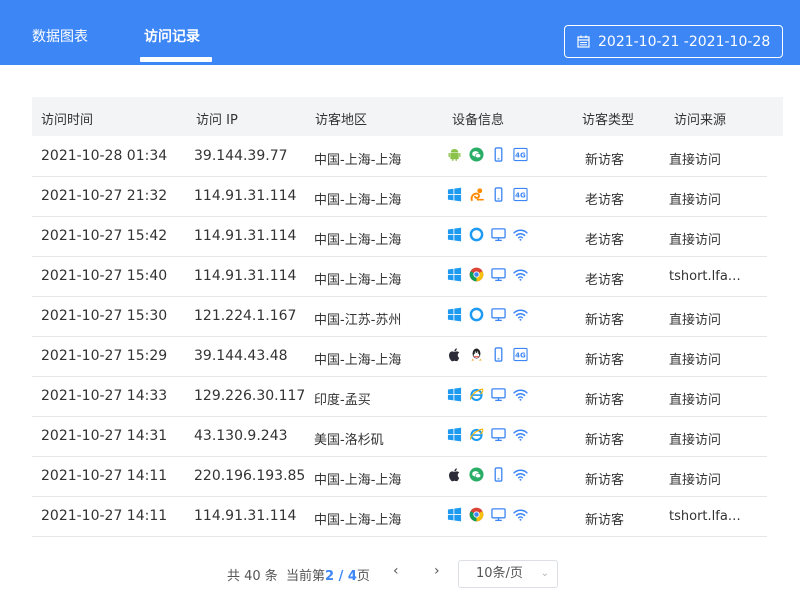 The width and height of the screenshot is (800, 608). Describe the element at coordinates (476, 234) in the screenshot. I see `edge-icon` at that location.